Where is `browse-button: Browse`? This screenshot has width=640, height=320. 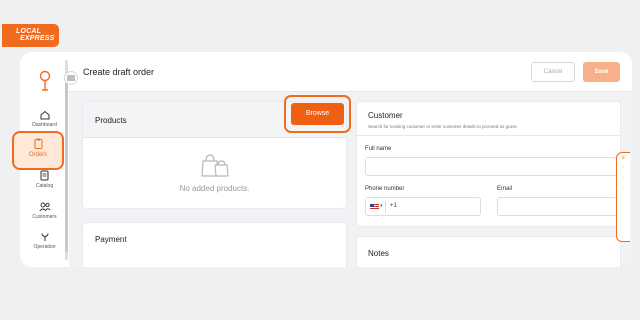
browse-button: Browse is located at coordinates (317, 114).